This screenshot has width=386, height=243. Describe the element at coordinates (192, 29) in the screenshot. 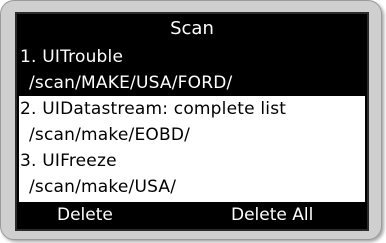

I see `screen-title: Scan` at that location.